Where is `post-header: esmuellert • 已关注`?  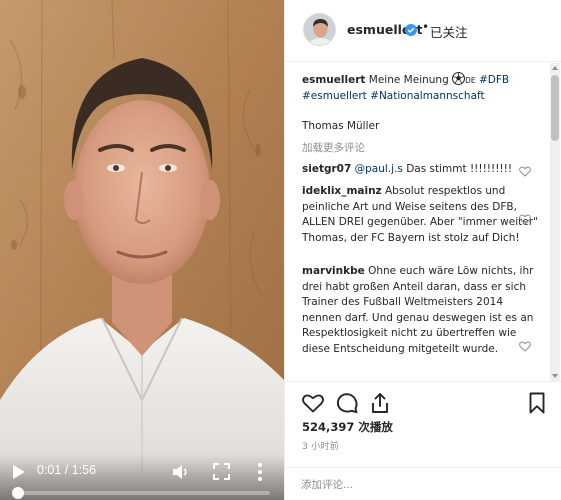 post-header: esmuellert • 已关注 is located at coordinates (423, 31).